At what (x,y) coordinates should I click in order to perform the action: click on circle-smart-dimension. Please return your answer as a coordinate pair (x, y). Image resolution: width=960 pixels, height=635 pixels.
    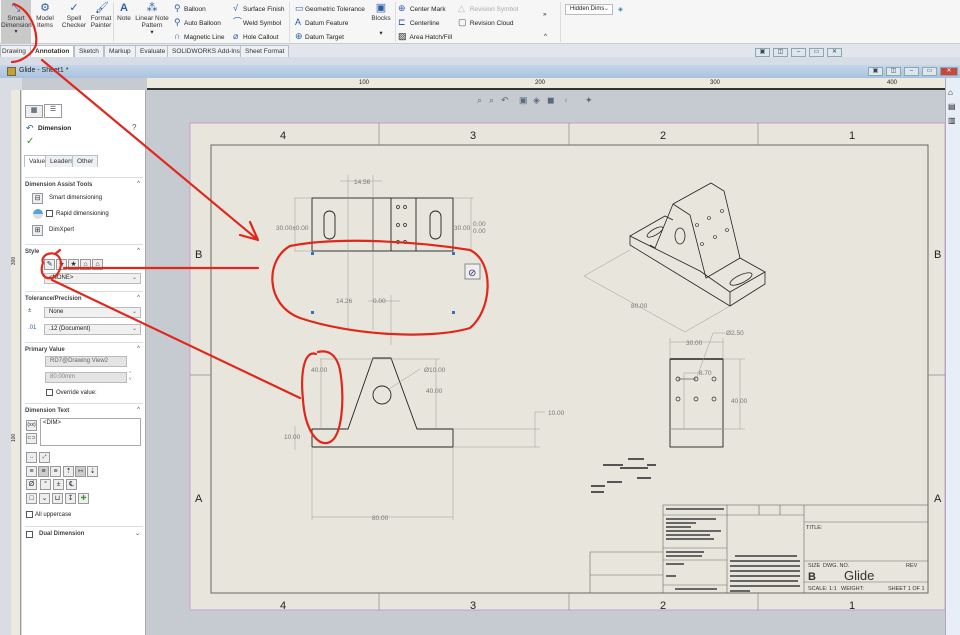
    Looking at the image, I should click on (24, 33).